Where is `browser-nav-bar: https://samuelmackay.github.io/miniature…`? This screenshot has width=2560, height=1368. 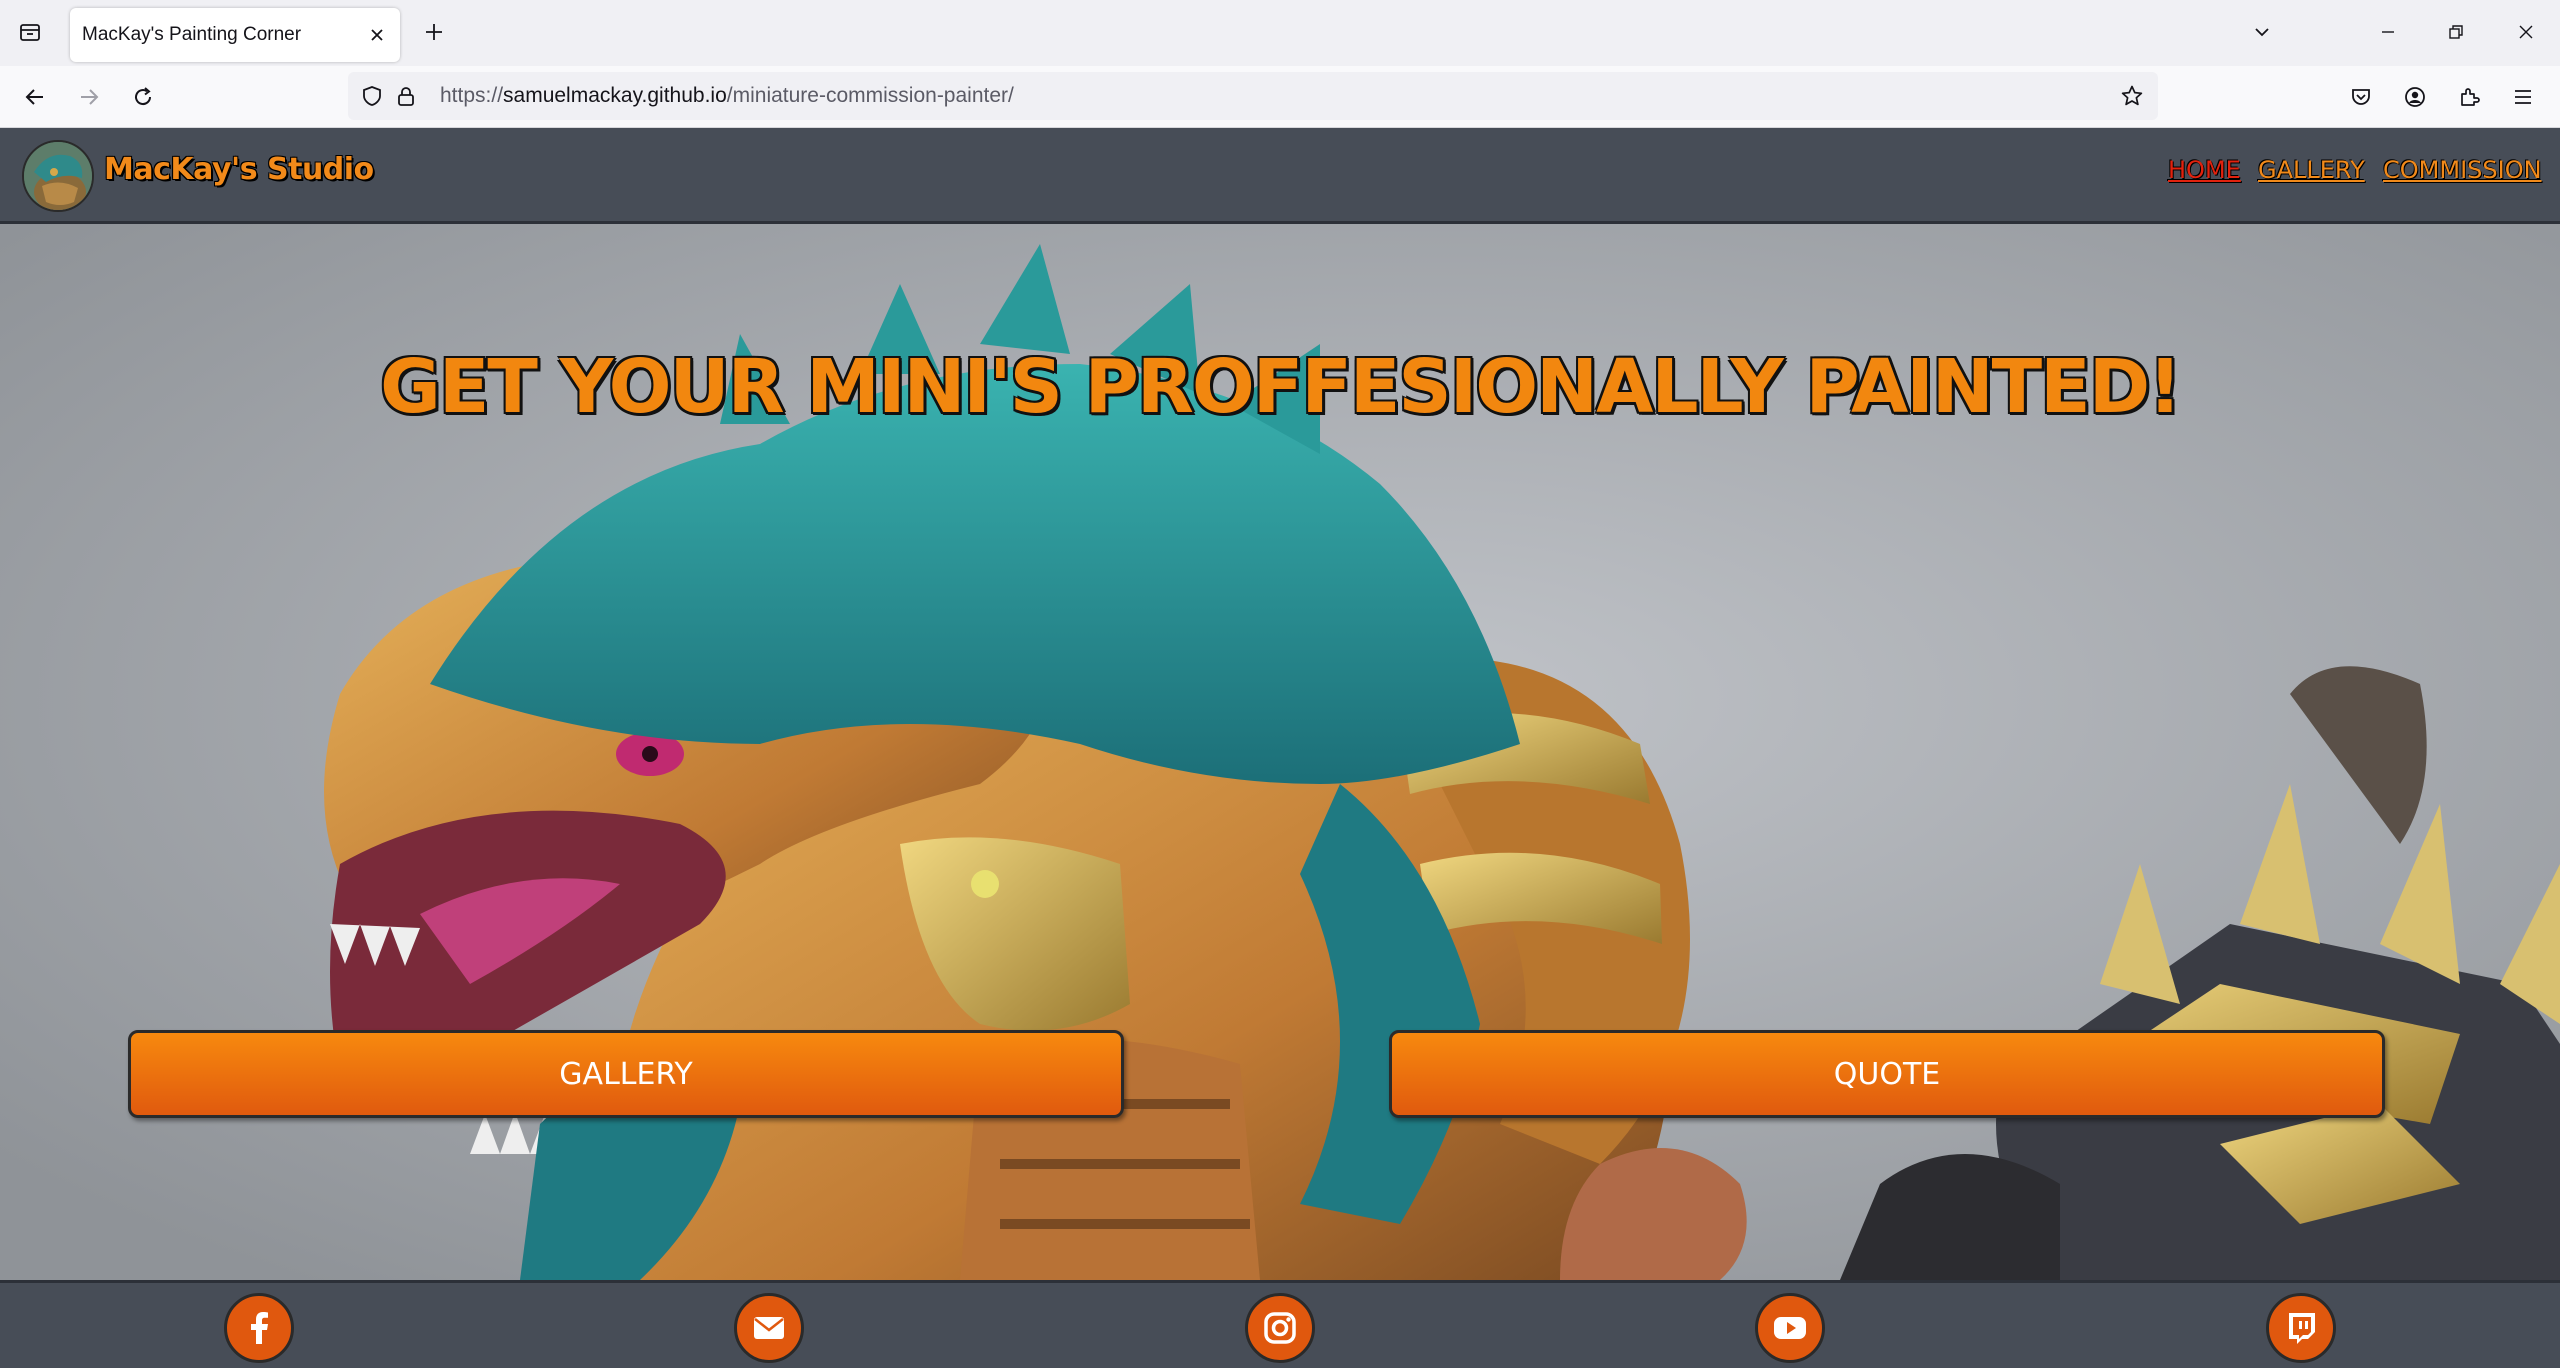 browser-nav-bar: https://samuelmackay.github.io/miniature… is located at coordinates (1280, 97).